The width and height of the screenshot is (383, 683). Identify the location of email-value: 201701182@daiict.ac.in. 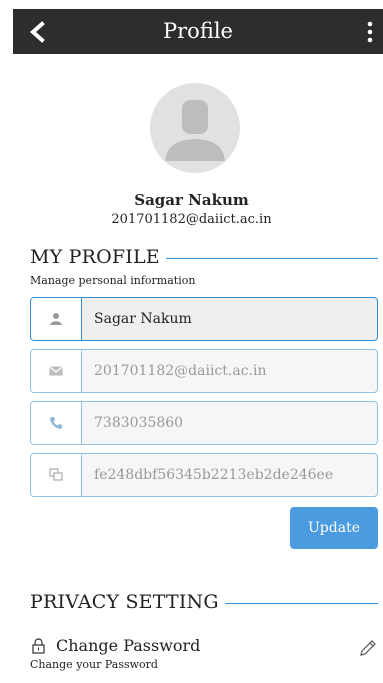
(180, 371).